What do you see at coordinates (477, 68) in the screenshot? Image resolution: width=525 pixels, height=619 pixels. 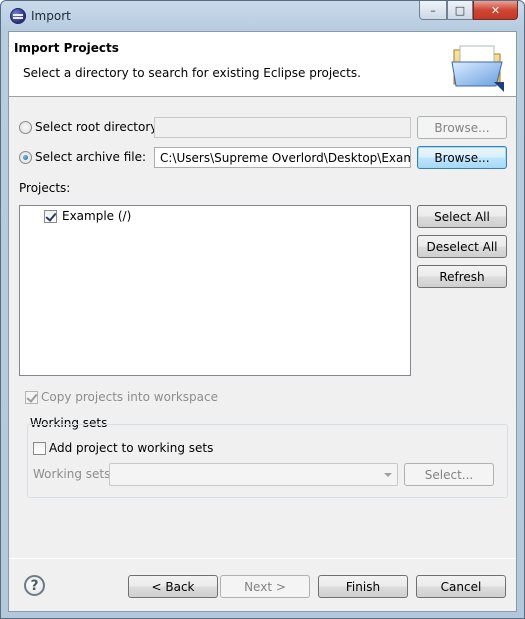 I see `folder-wizard-icon` at bounding box center [477, 68].